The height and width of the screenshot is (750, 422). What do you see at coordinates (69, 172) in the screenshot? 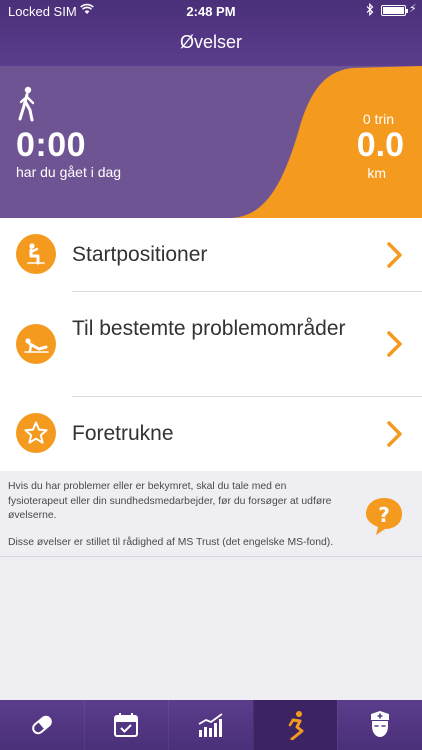
I see `walk-time-label: har du gået i dag` at bounding box center [69, 172].